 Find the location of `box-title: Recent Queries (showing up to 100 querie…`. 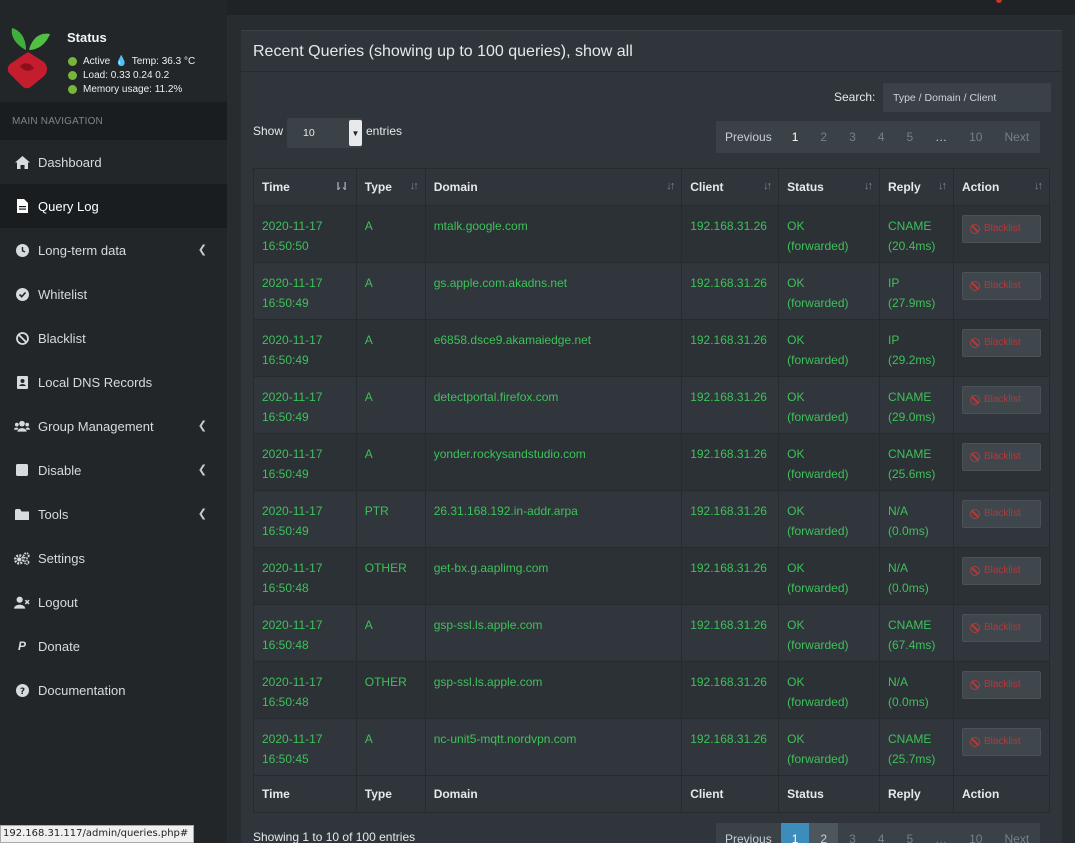

box-title: Recent Queries (showing up to 100 querie… is located at coordinates (651, 51).